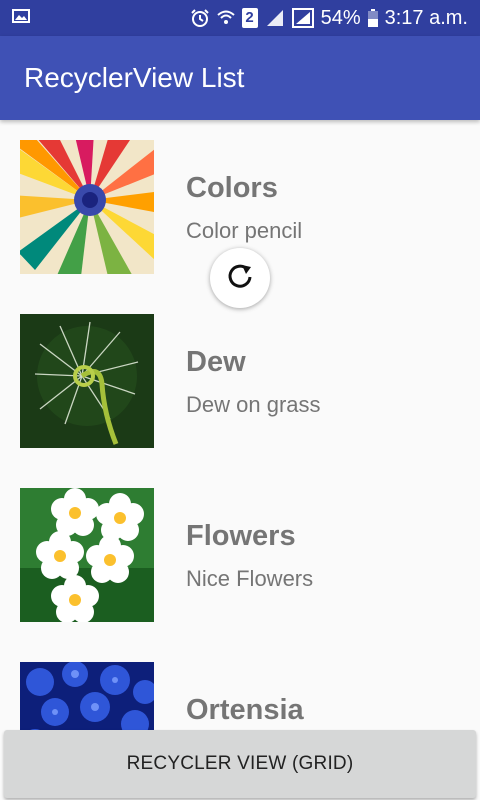 The image size is (480, 800). I want to click on recycler-grid-button: RECYCLER VIEW (GRID), so click(240, 764).